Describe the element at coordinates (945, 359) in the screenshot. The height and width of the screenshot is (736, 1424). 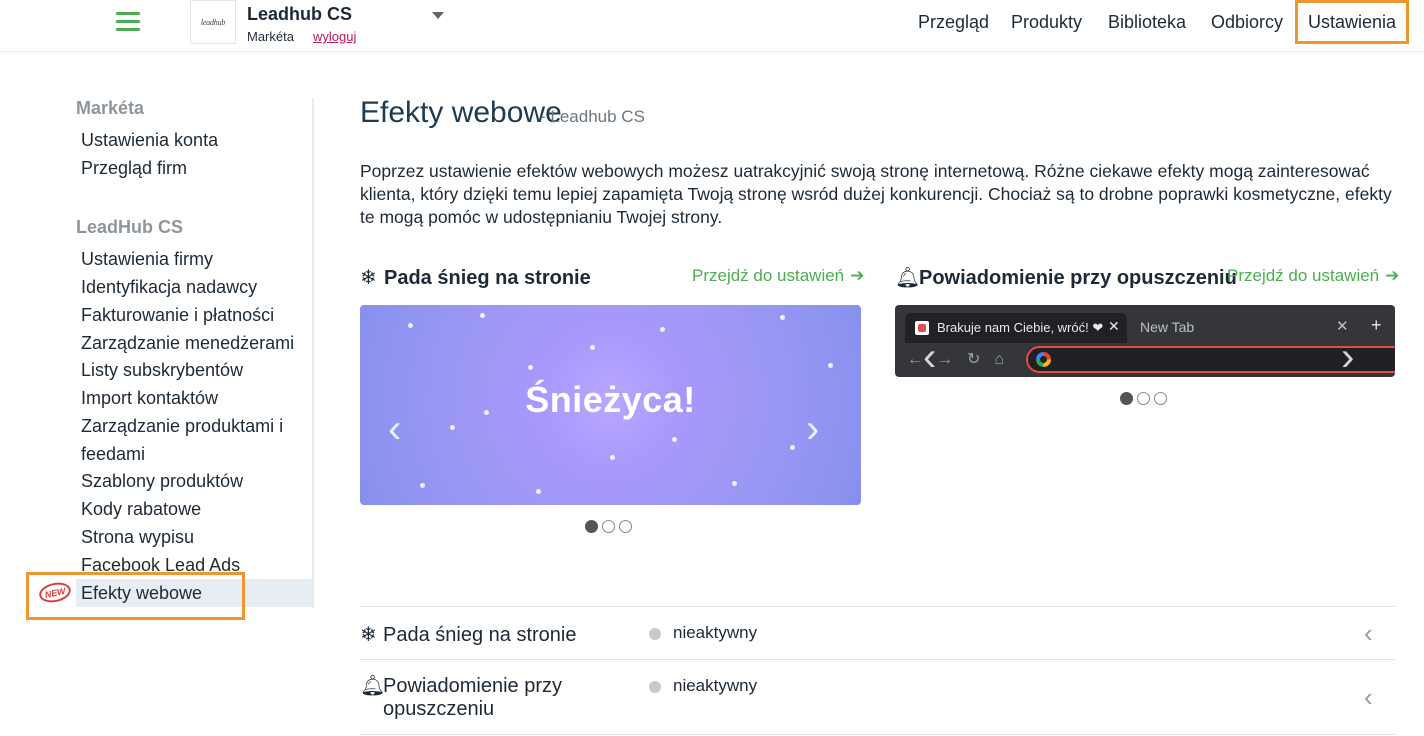
I see `forward-arrow-icon: →` at that location.